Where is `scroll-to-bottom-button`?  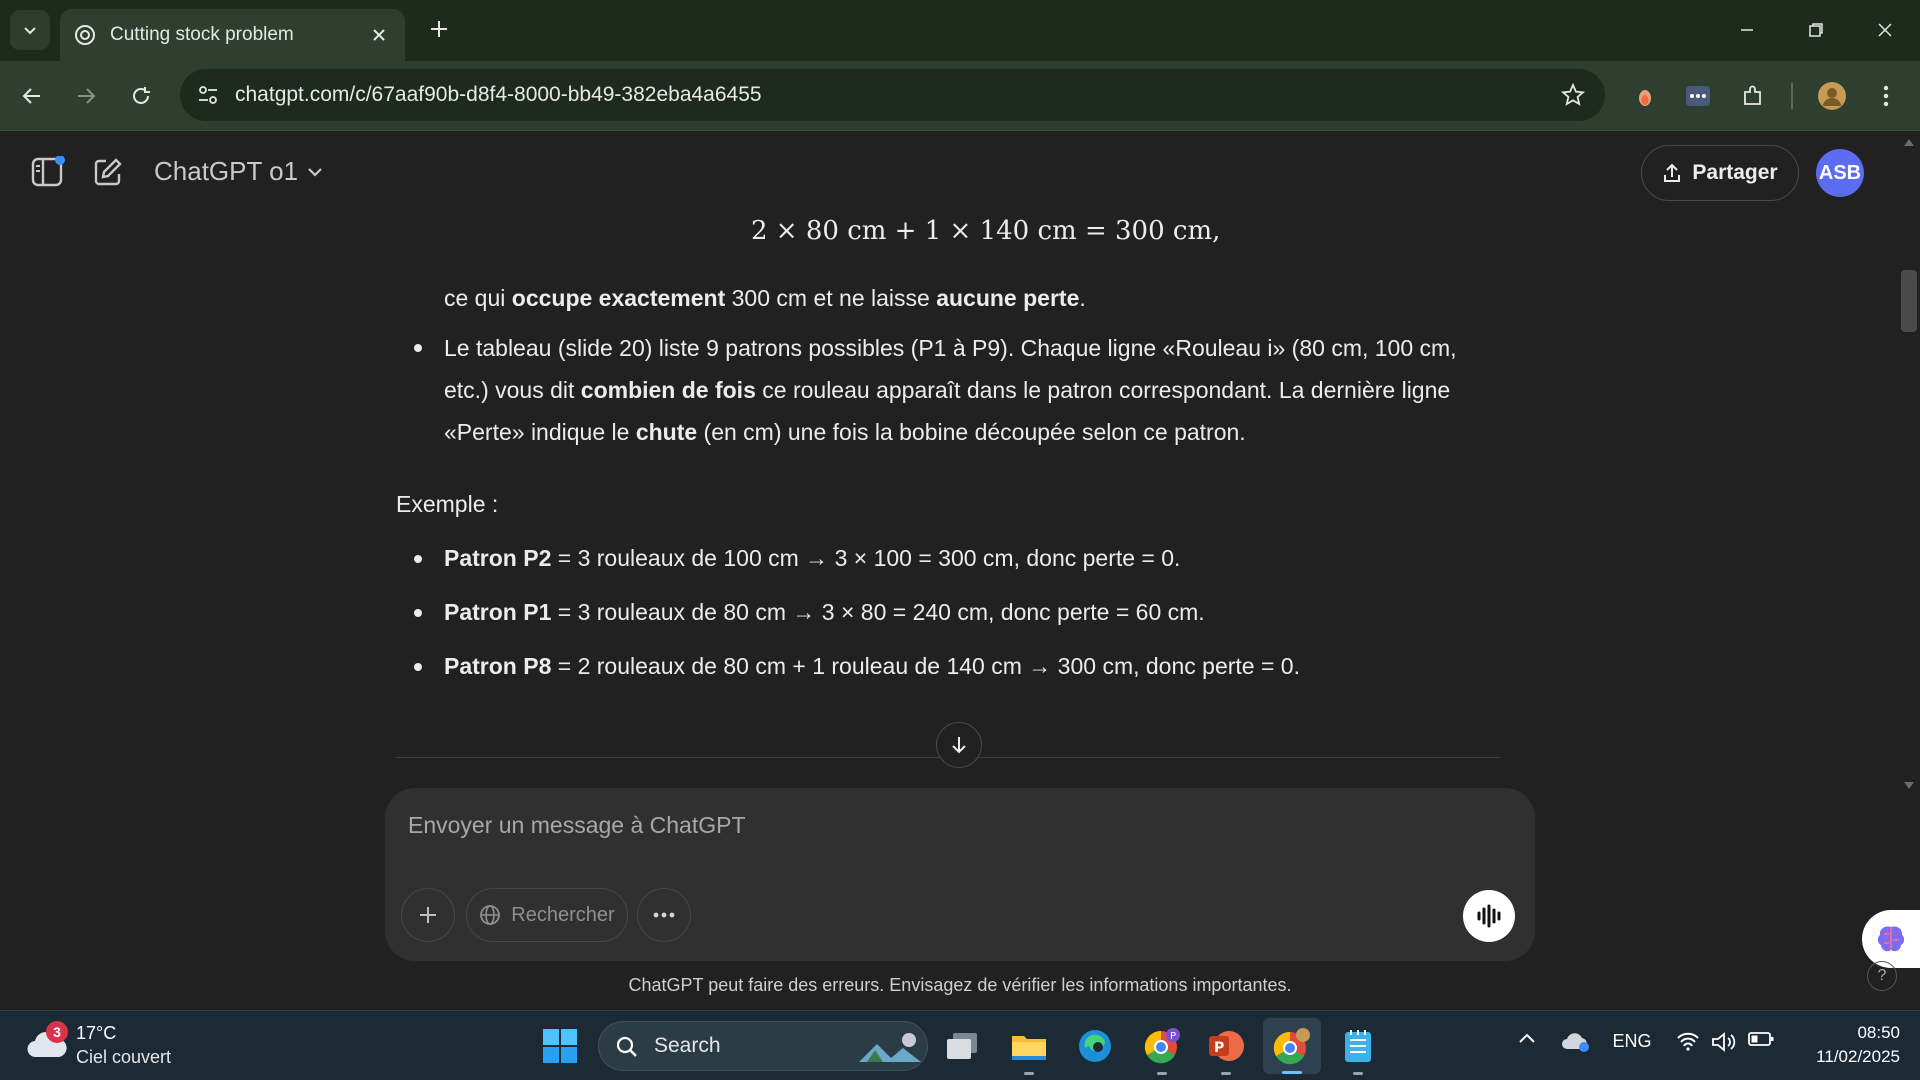 scroll-to-bottom-button is located at coordinates (959, 745).